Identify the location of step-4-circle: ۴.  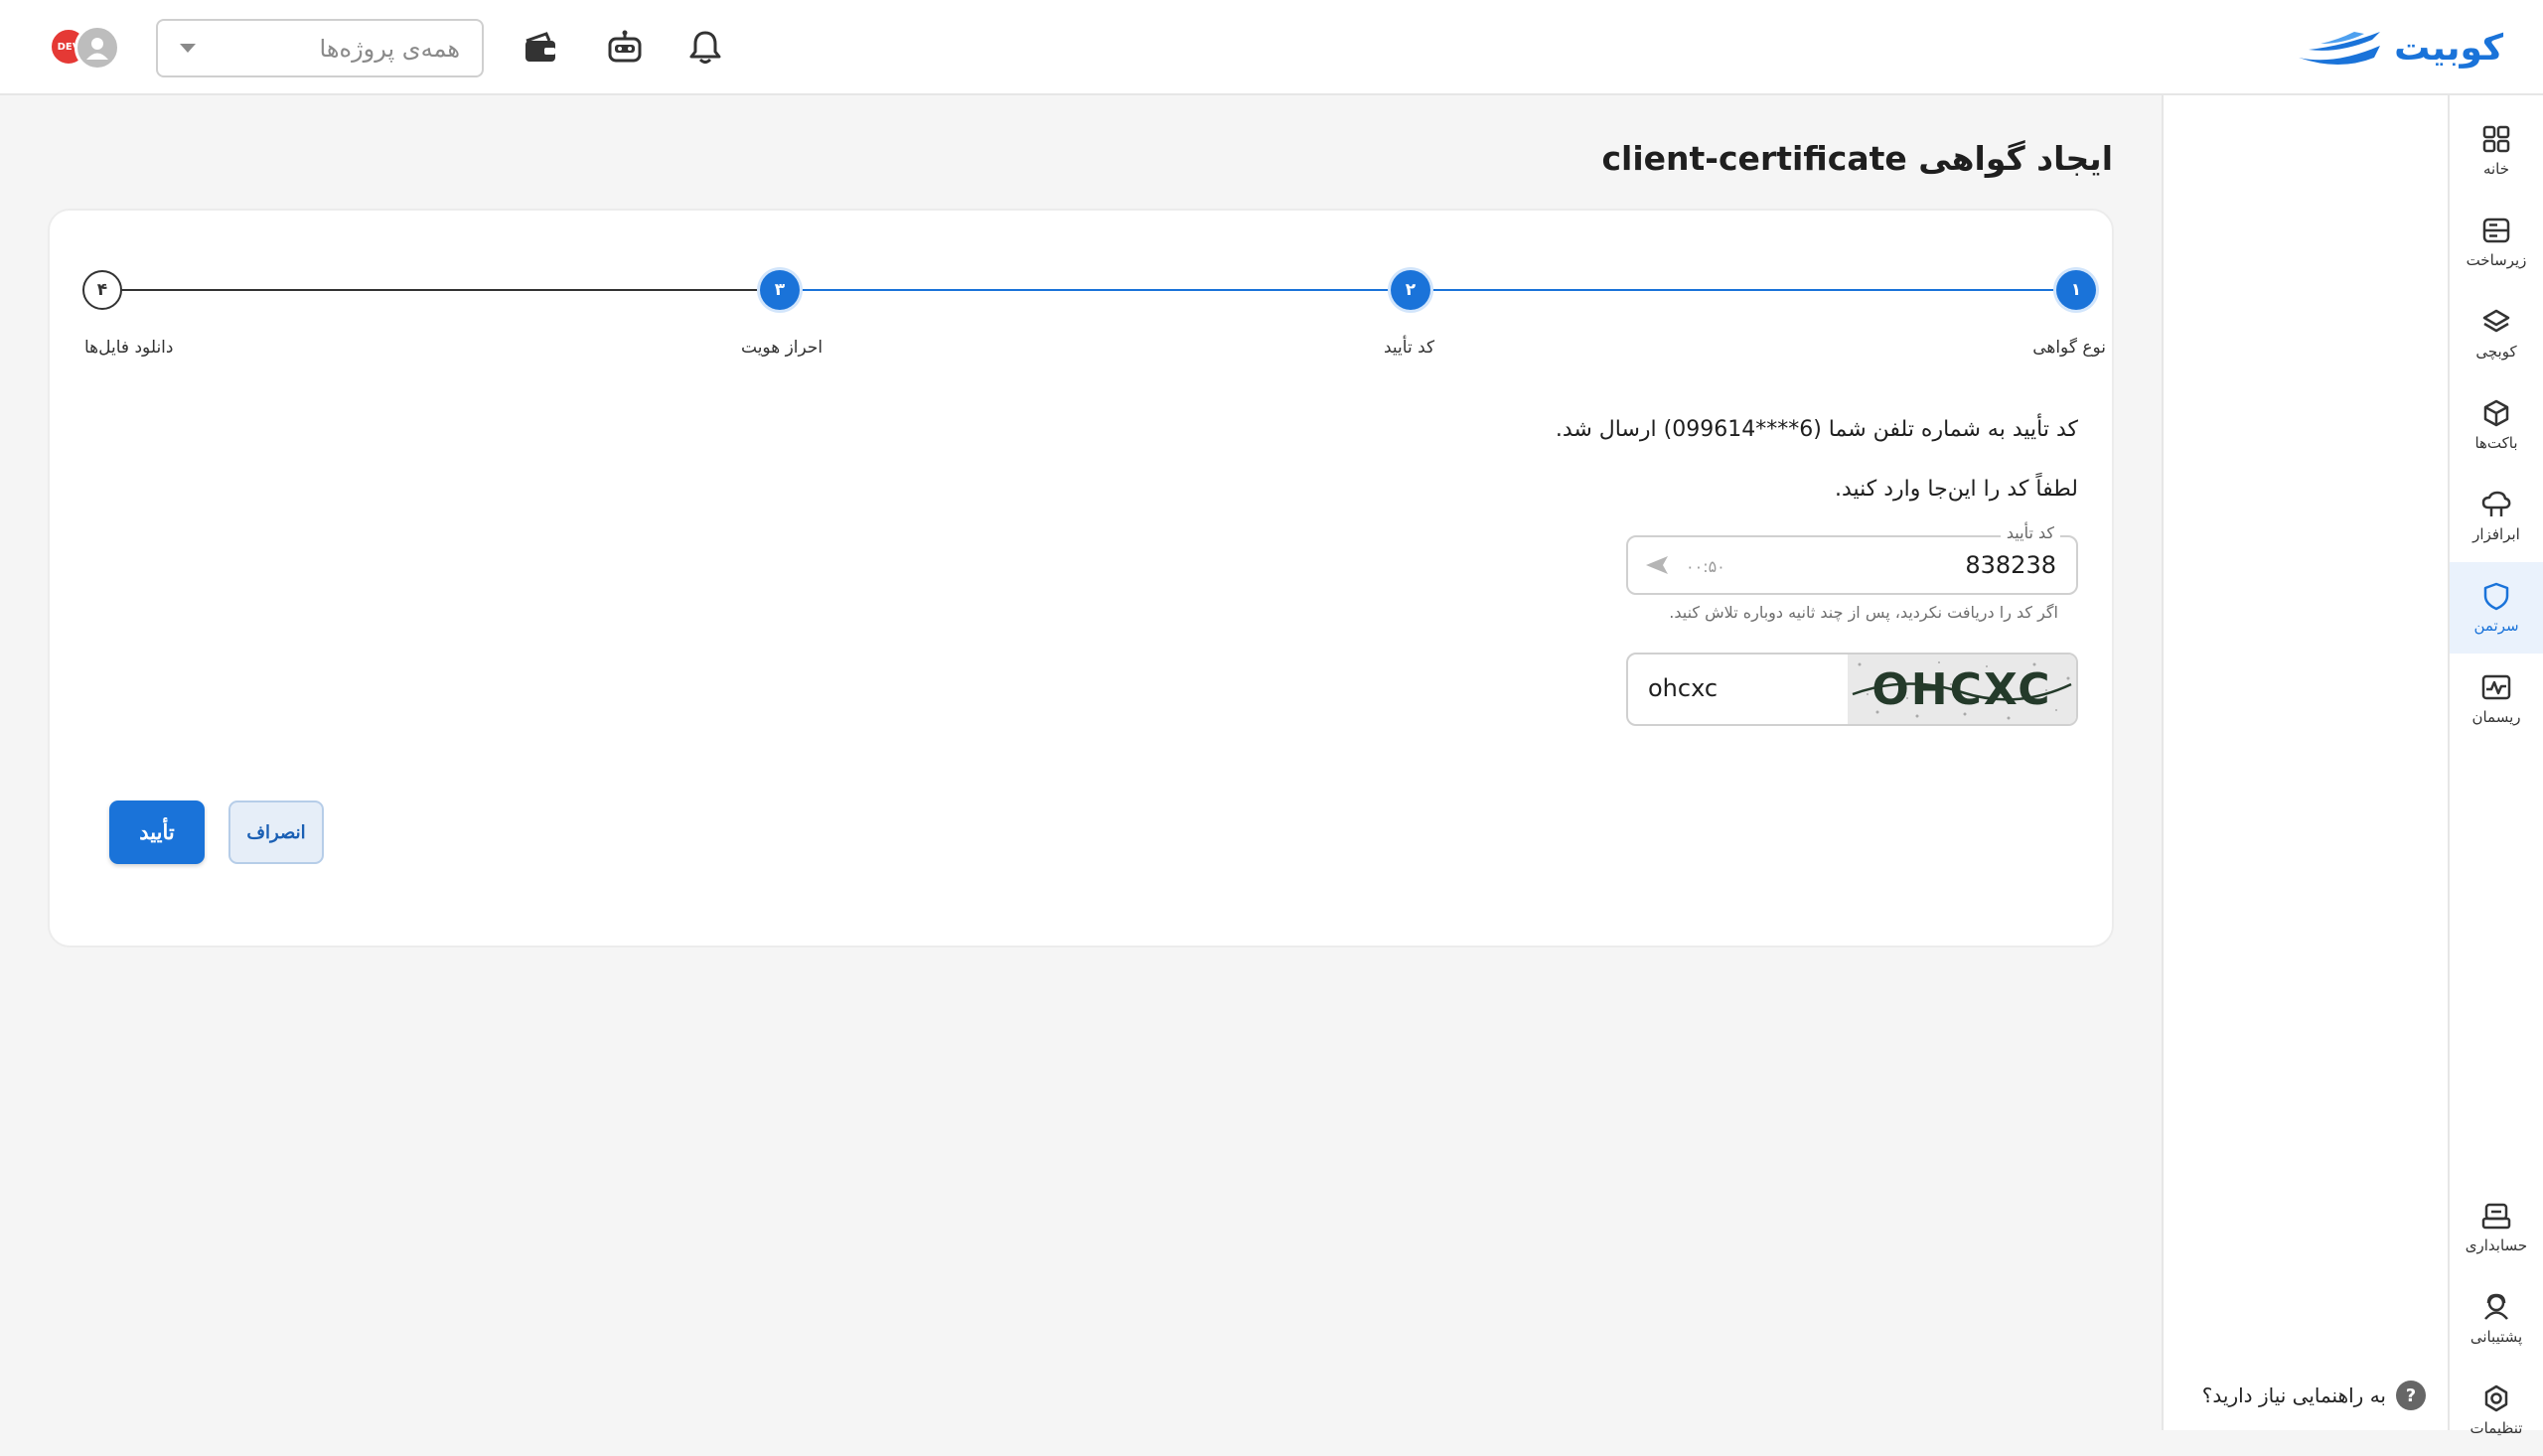
(102, 290).